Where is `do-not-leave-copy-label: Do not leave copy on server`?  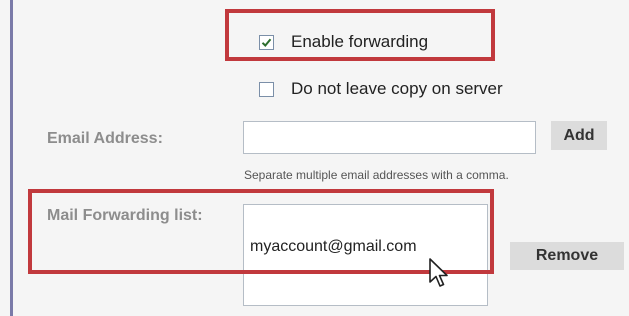 do-not-leave-copy-label: Do not leave copy on server is located at coordinates (397, 88).